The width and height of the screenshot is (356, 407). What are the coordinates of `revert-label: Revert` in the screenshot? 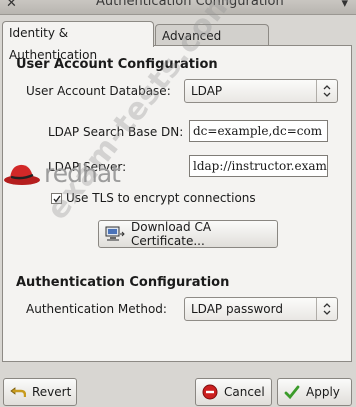 It's located at (52, 392).